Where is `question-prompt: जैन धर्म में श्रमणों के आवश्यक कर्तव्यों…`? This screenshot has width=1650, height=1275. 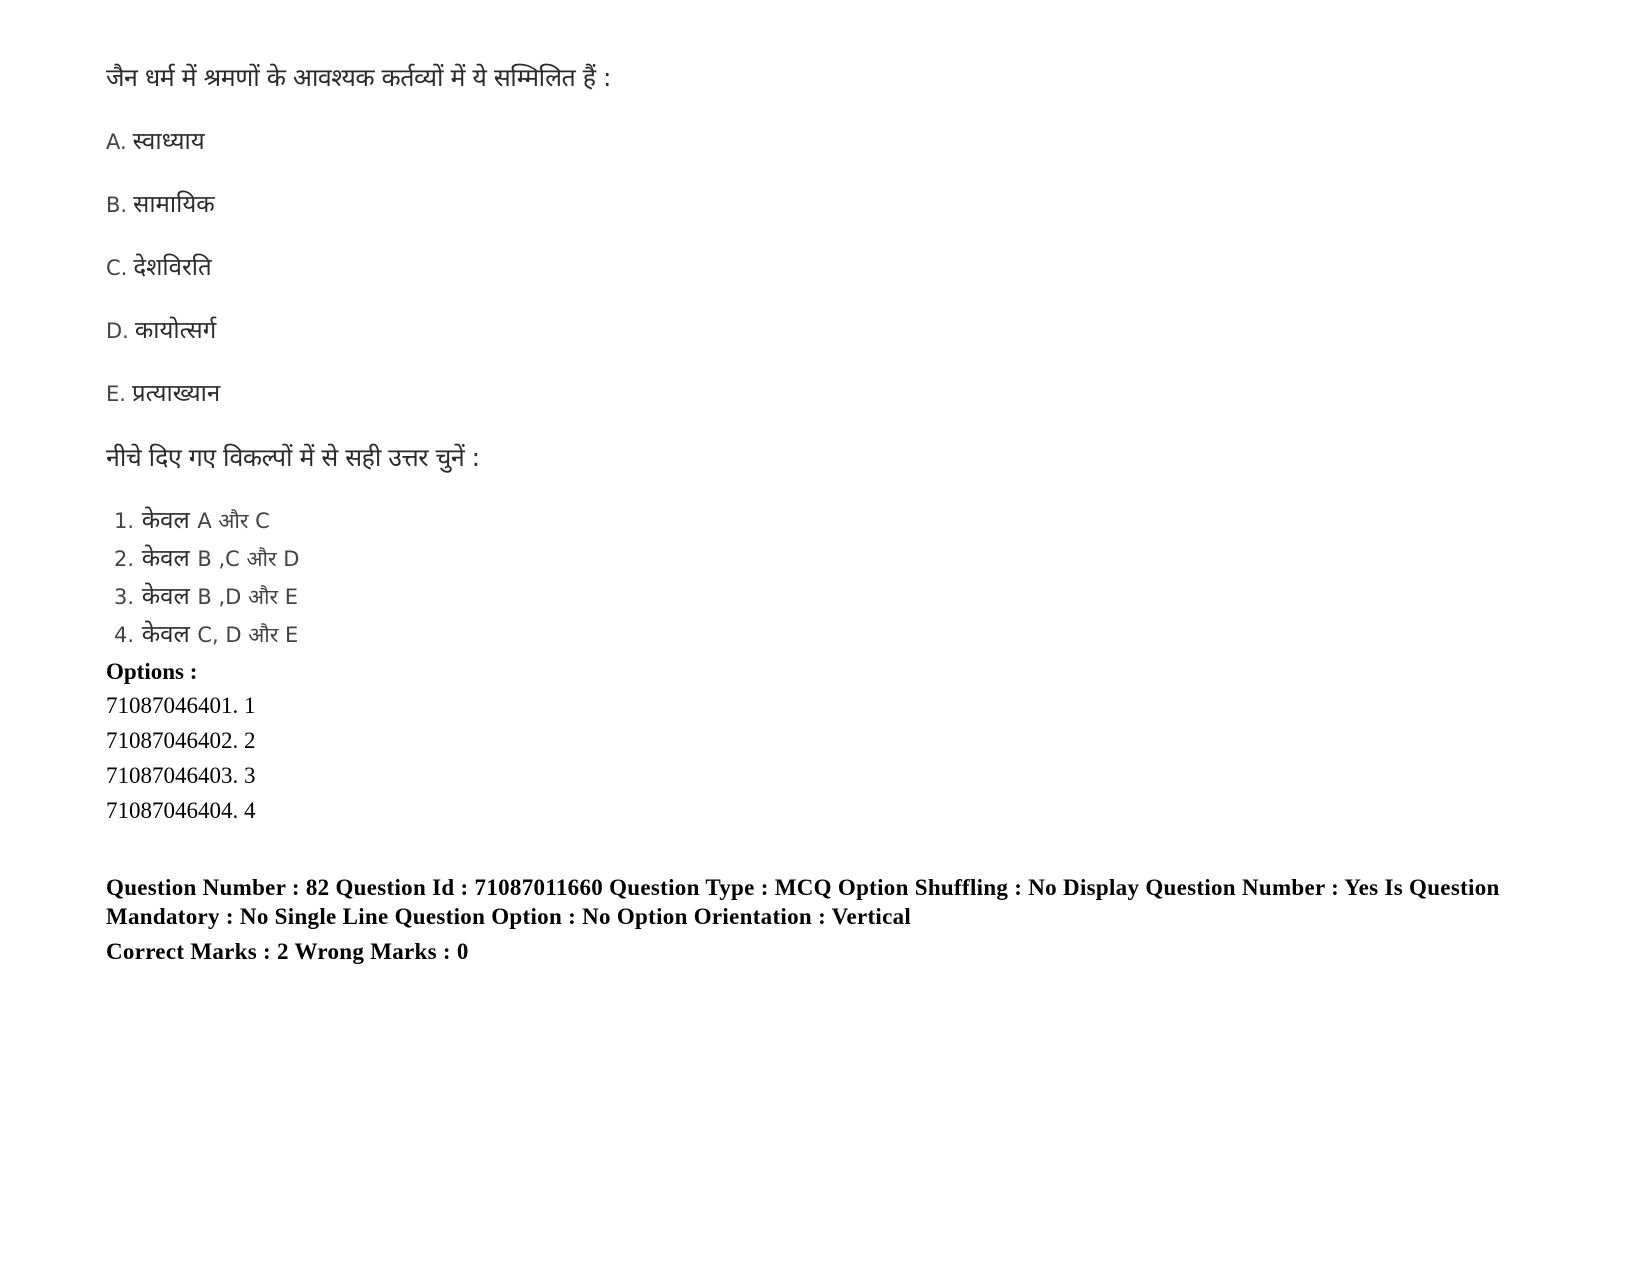
question-prompt: जैन धर्म में श्रमणों के आवश्यक कर्तव्यों… is located at coordinates (358, 77).